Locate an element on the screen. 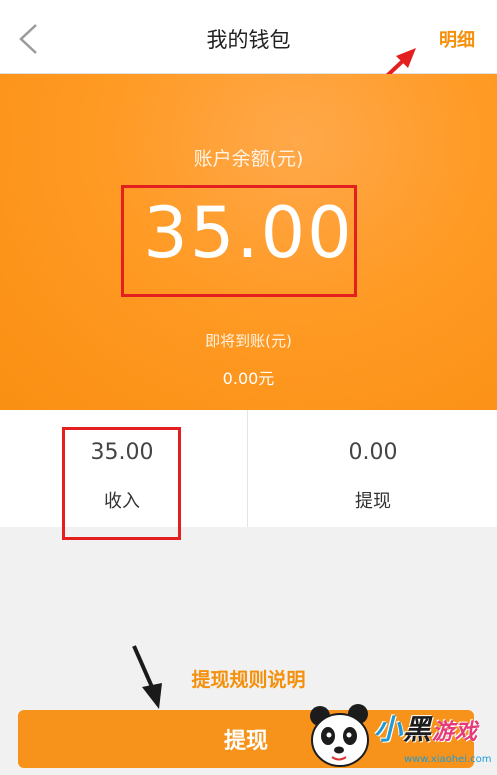 This screenshot has width=497, height=775. stats-divider is located at coordinates (247, 468).